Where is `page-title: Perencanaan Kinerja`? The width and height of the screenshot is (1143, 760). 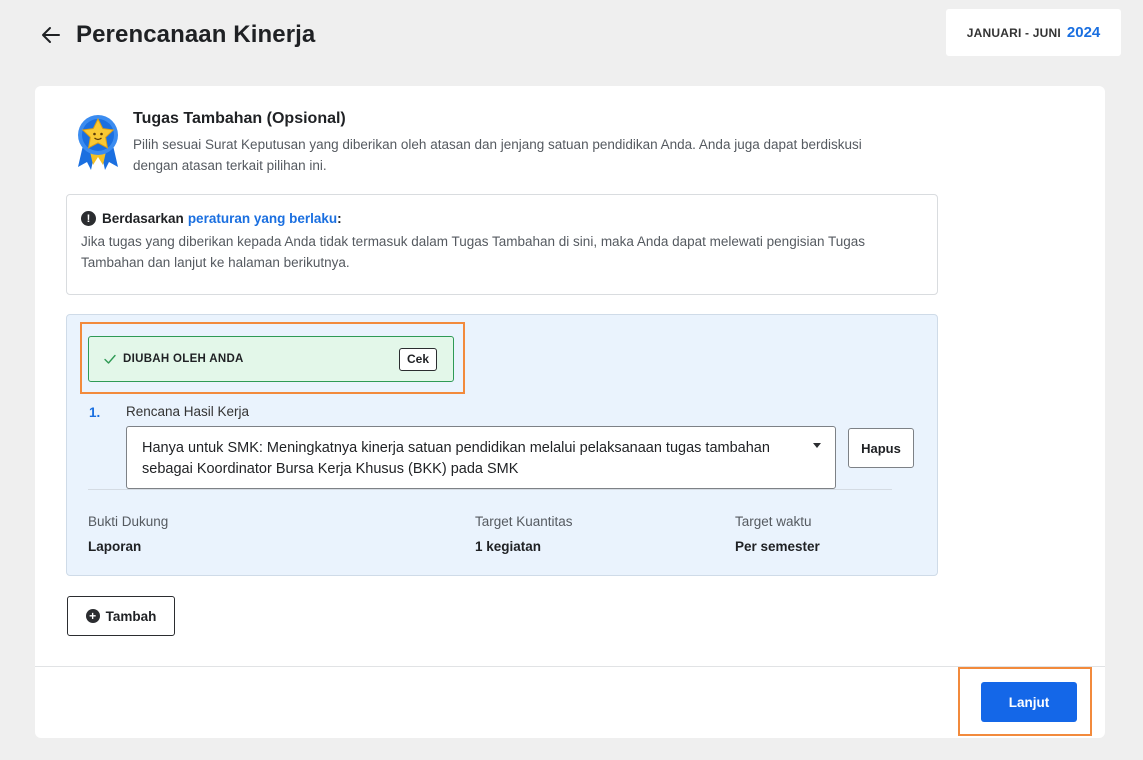 page-title: Perencanaan Kinerja is located at coordinates (196, 34).